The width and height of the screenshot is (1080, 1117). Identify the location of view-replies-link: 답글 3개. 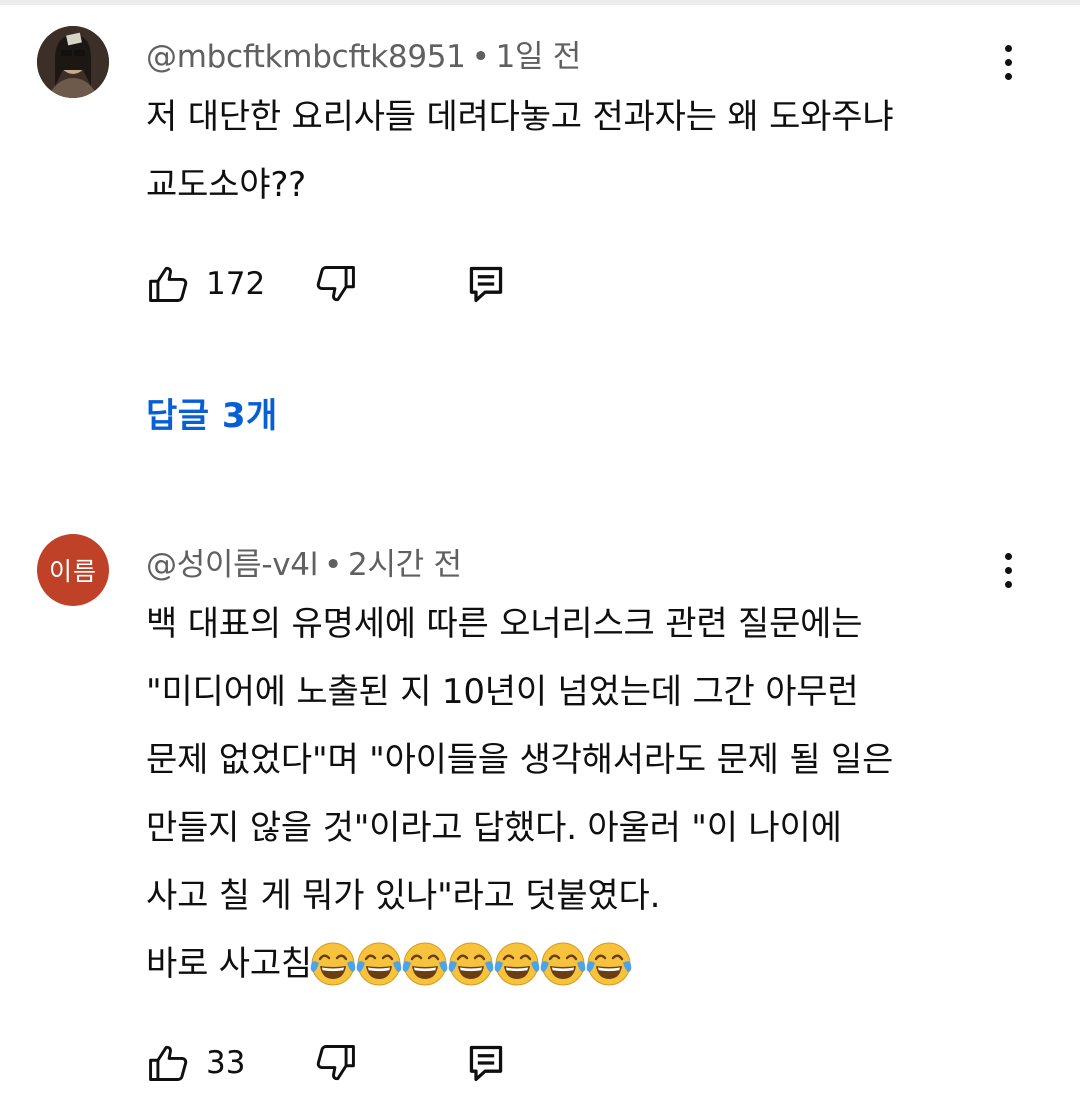
(212, 412).